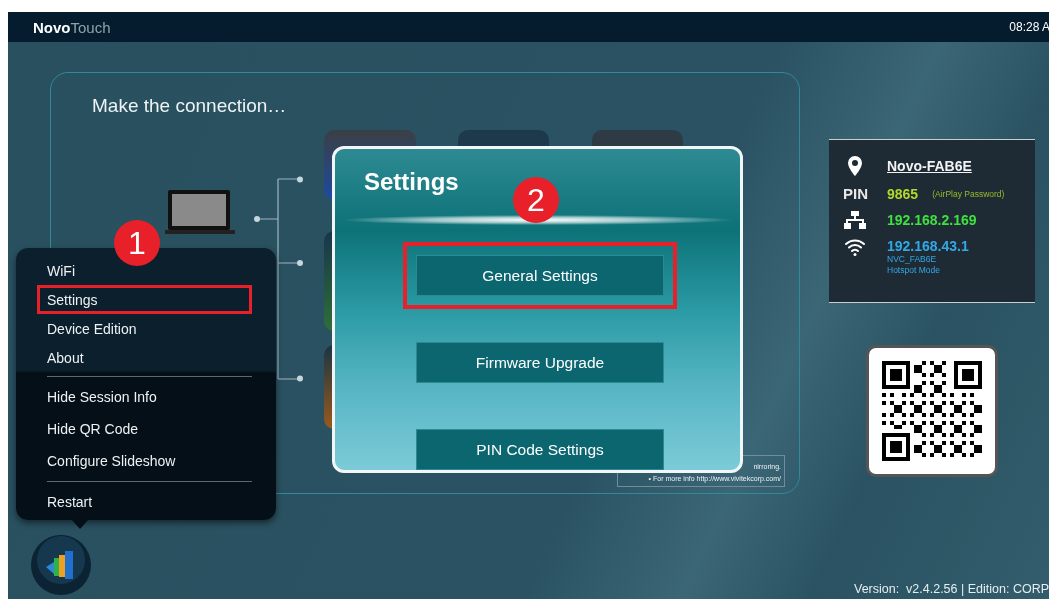  What do you see at coordinates (856, 193) in the screenshot?
I see `pin-label: PIN` at bounding box center [856, 193].